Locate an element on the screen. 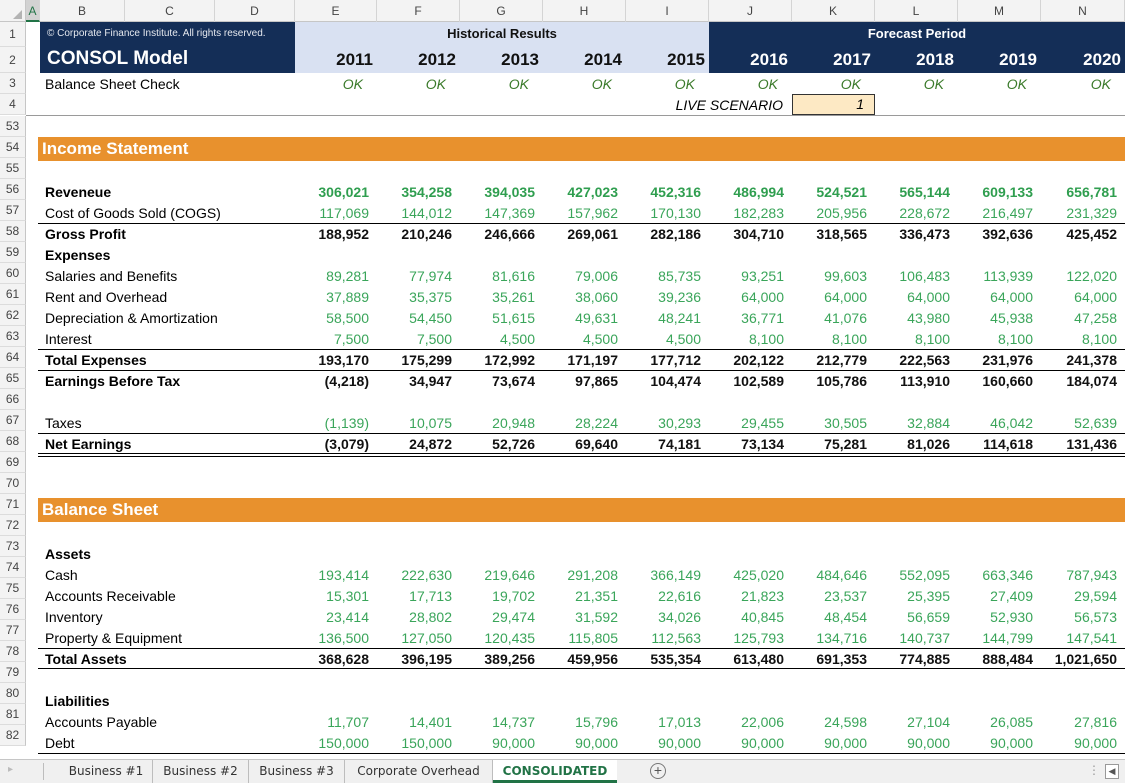  value-cell: 74,181 is located at coordinates (663, 444).